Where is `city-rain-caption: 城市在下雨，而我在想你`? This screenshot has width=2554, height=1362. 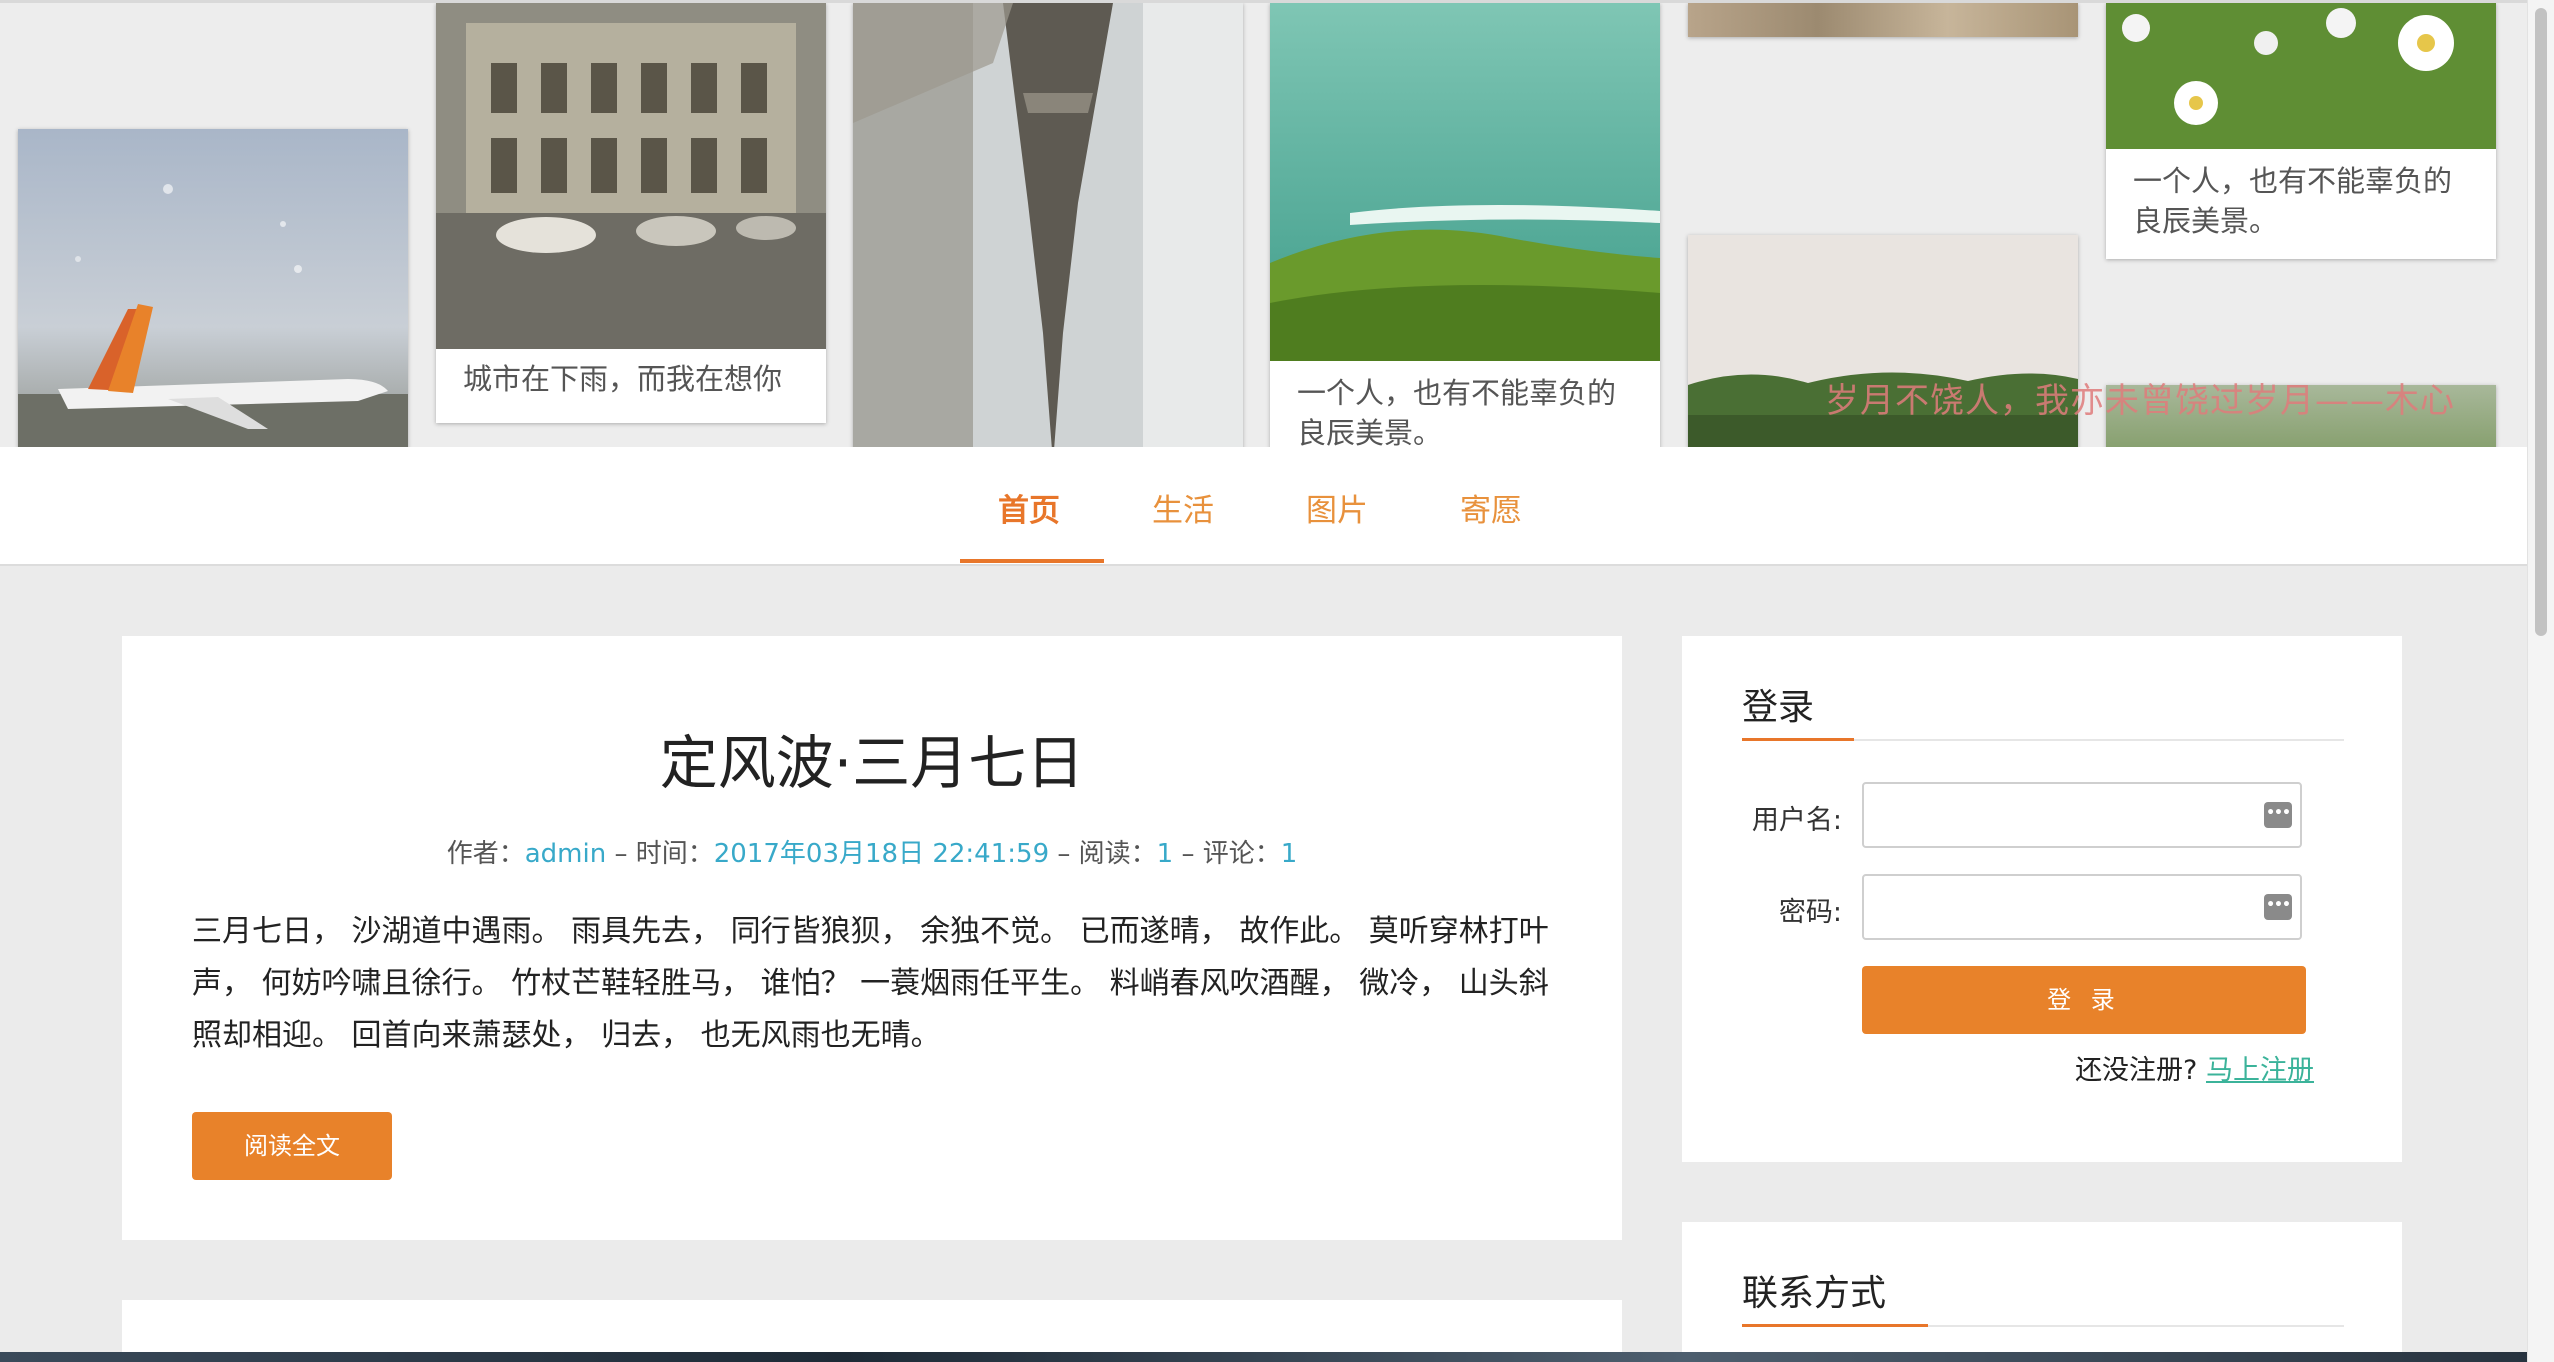
city-rain-caption: 城市在下雨，而我在想你 is located at coordinates (623, 379).